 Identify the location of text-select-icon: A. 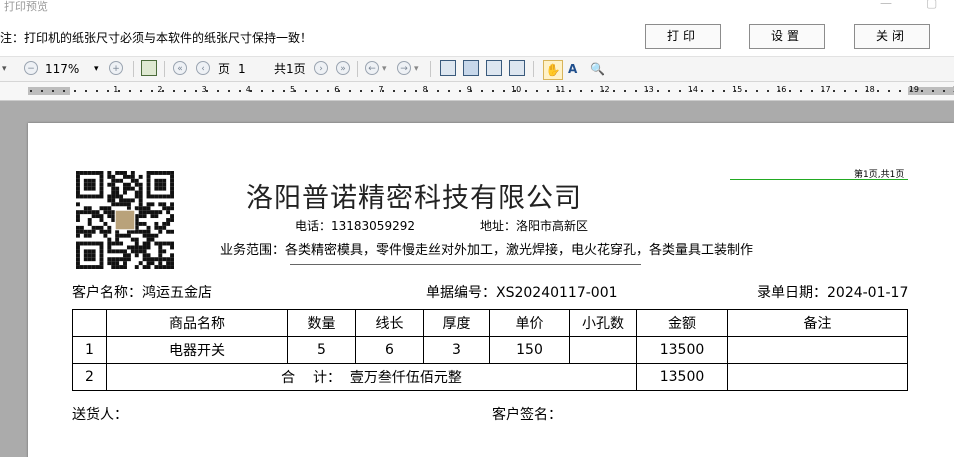
(572, 69).